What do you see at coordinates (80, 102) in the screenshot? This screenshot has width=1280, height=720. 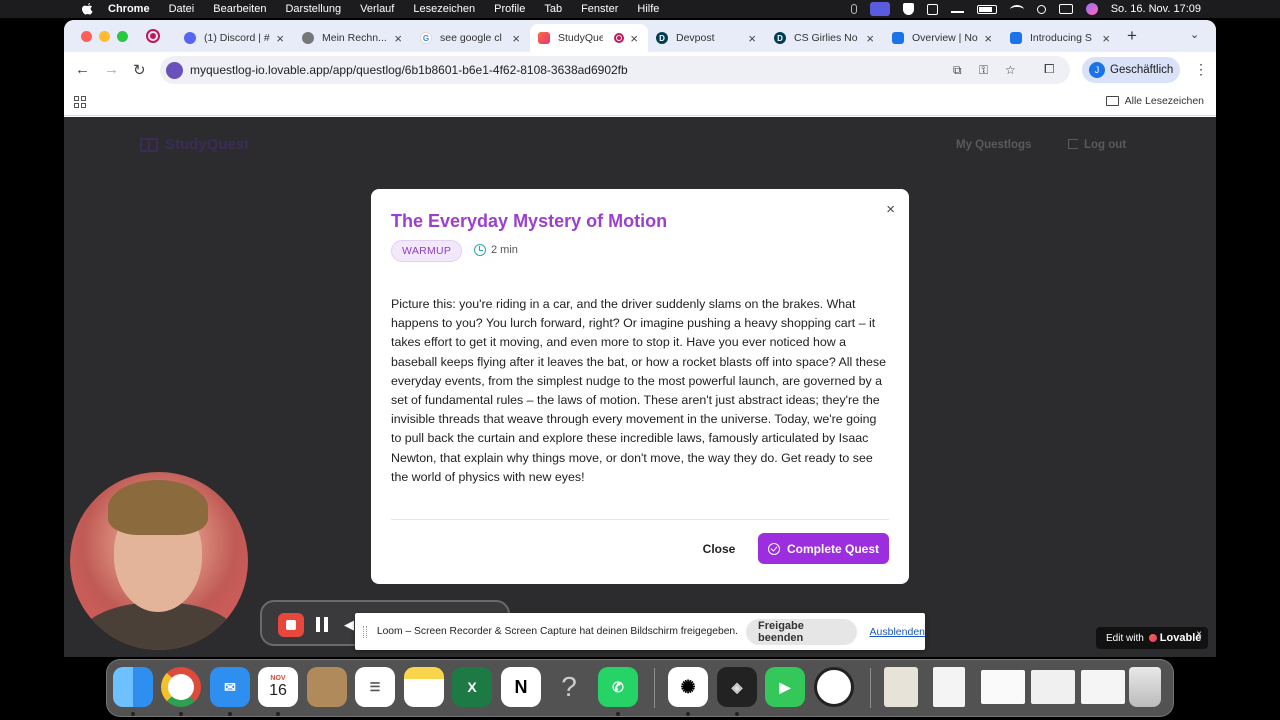 I see `apps-grid-icon` at bounding box center [80, 102].